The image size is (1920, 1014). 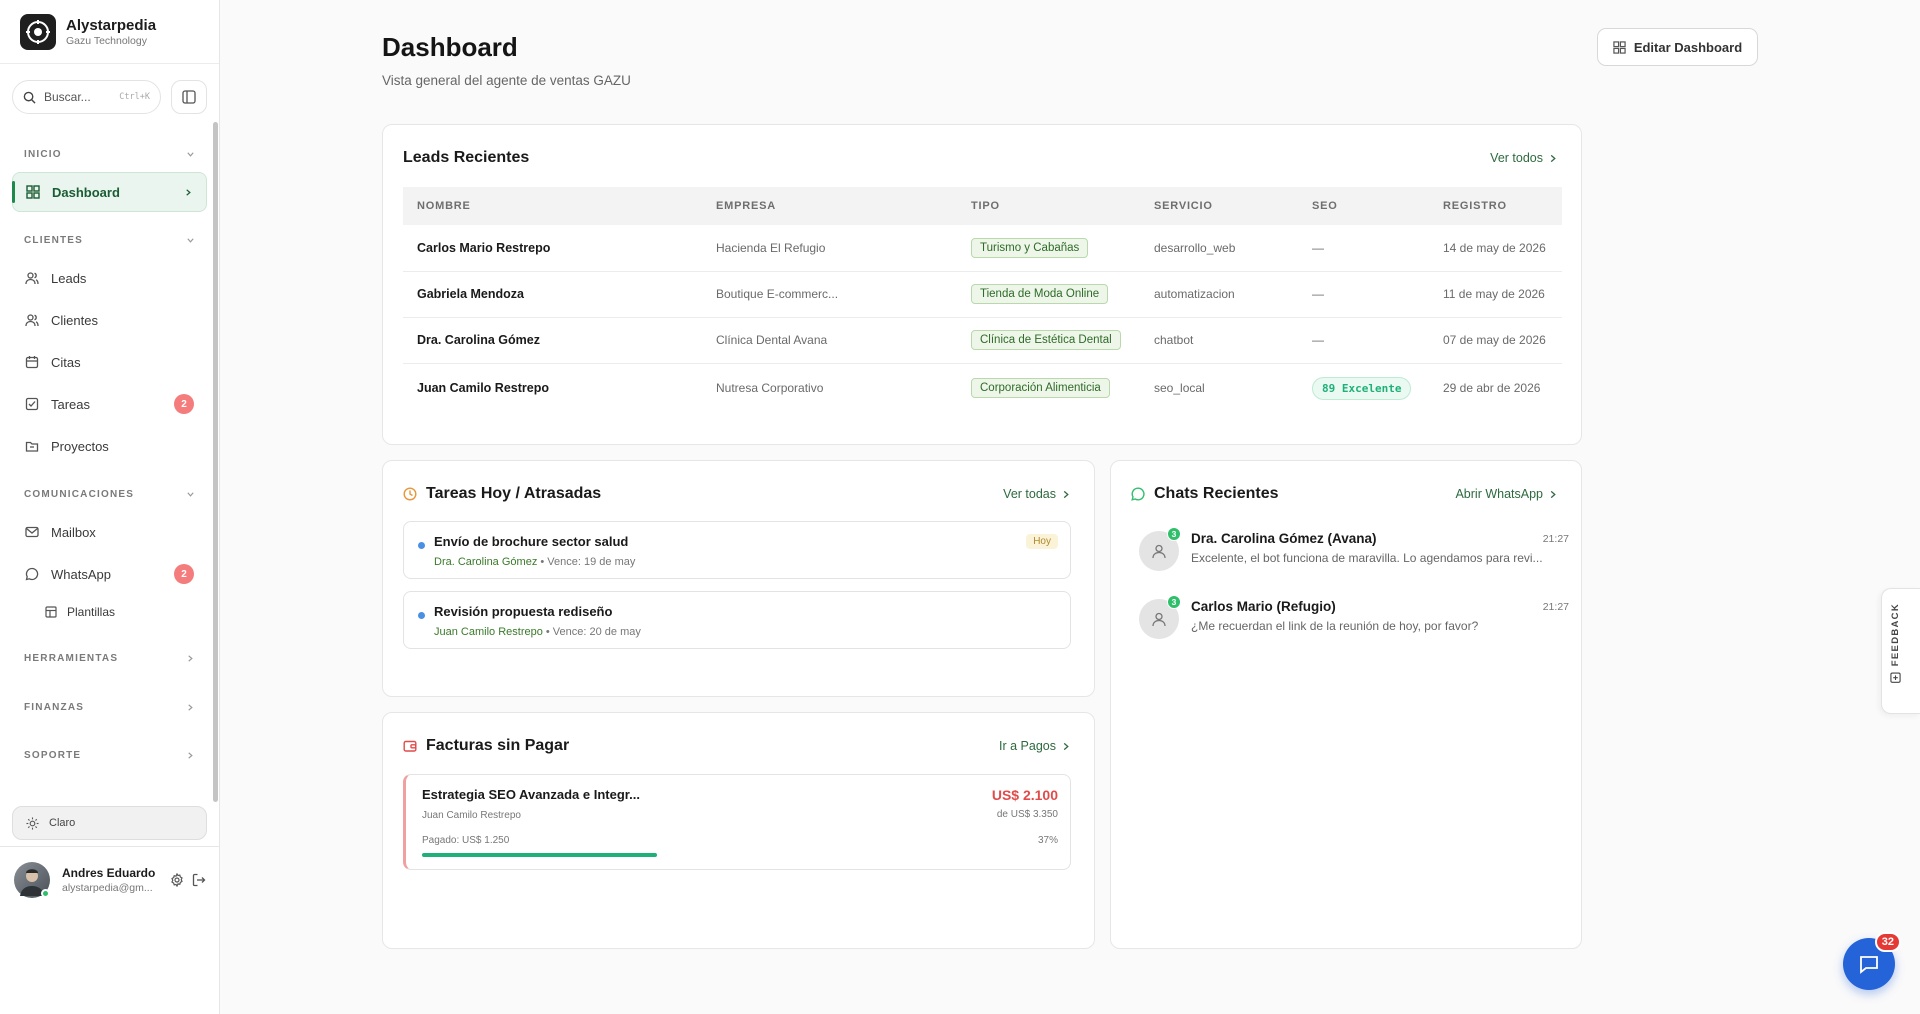 What do you see at coordinates (483, 388) in the screenshot?
I see `lead-name: Juan Camilo Restrepo` at bounding box center [483, 388].